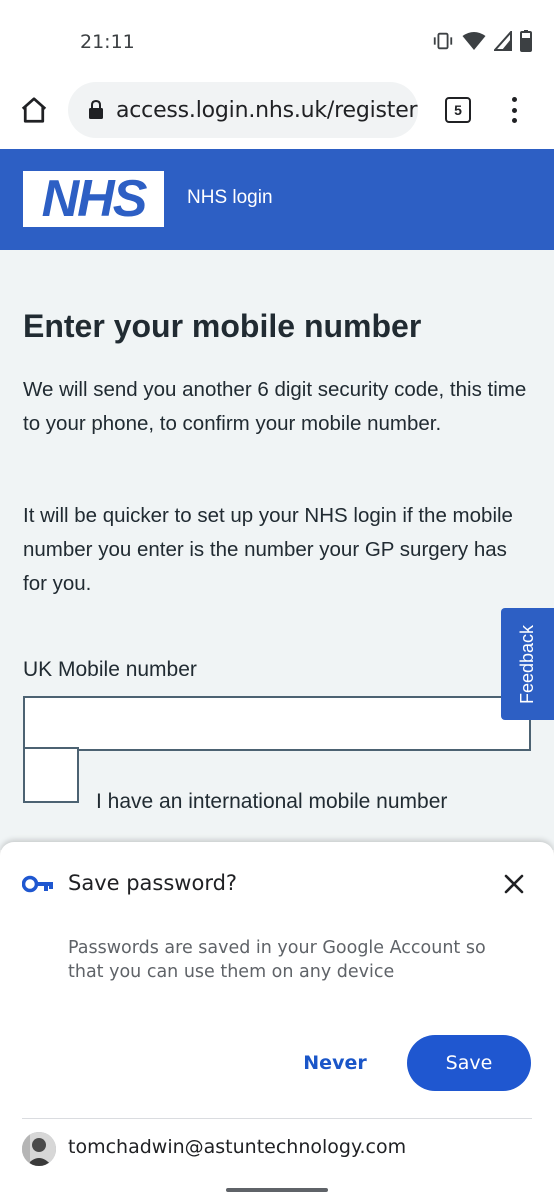 Image resolution: width=554 pixels, height=1200 pixels. Describe the element at coordinates (110, 669) in the screenshot. I see `mobile-number-label: UK Mobile number` at that location.